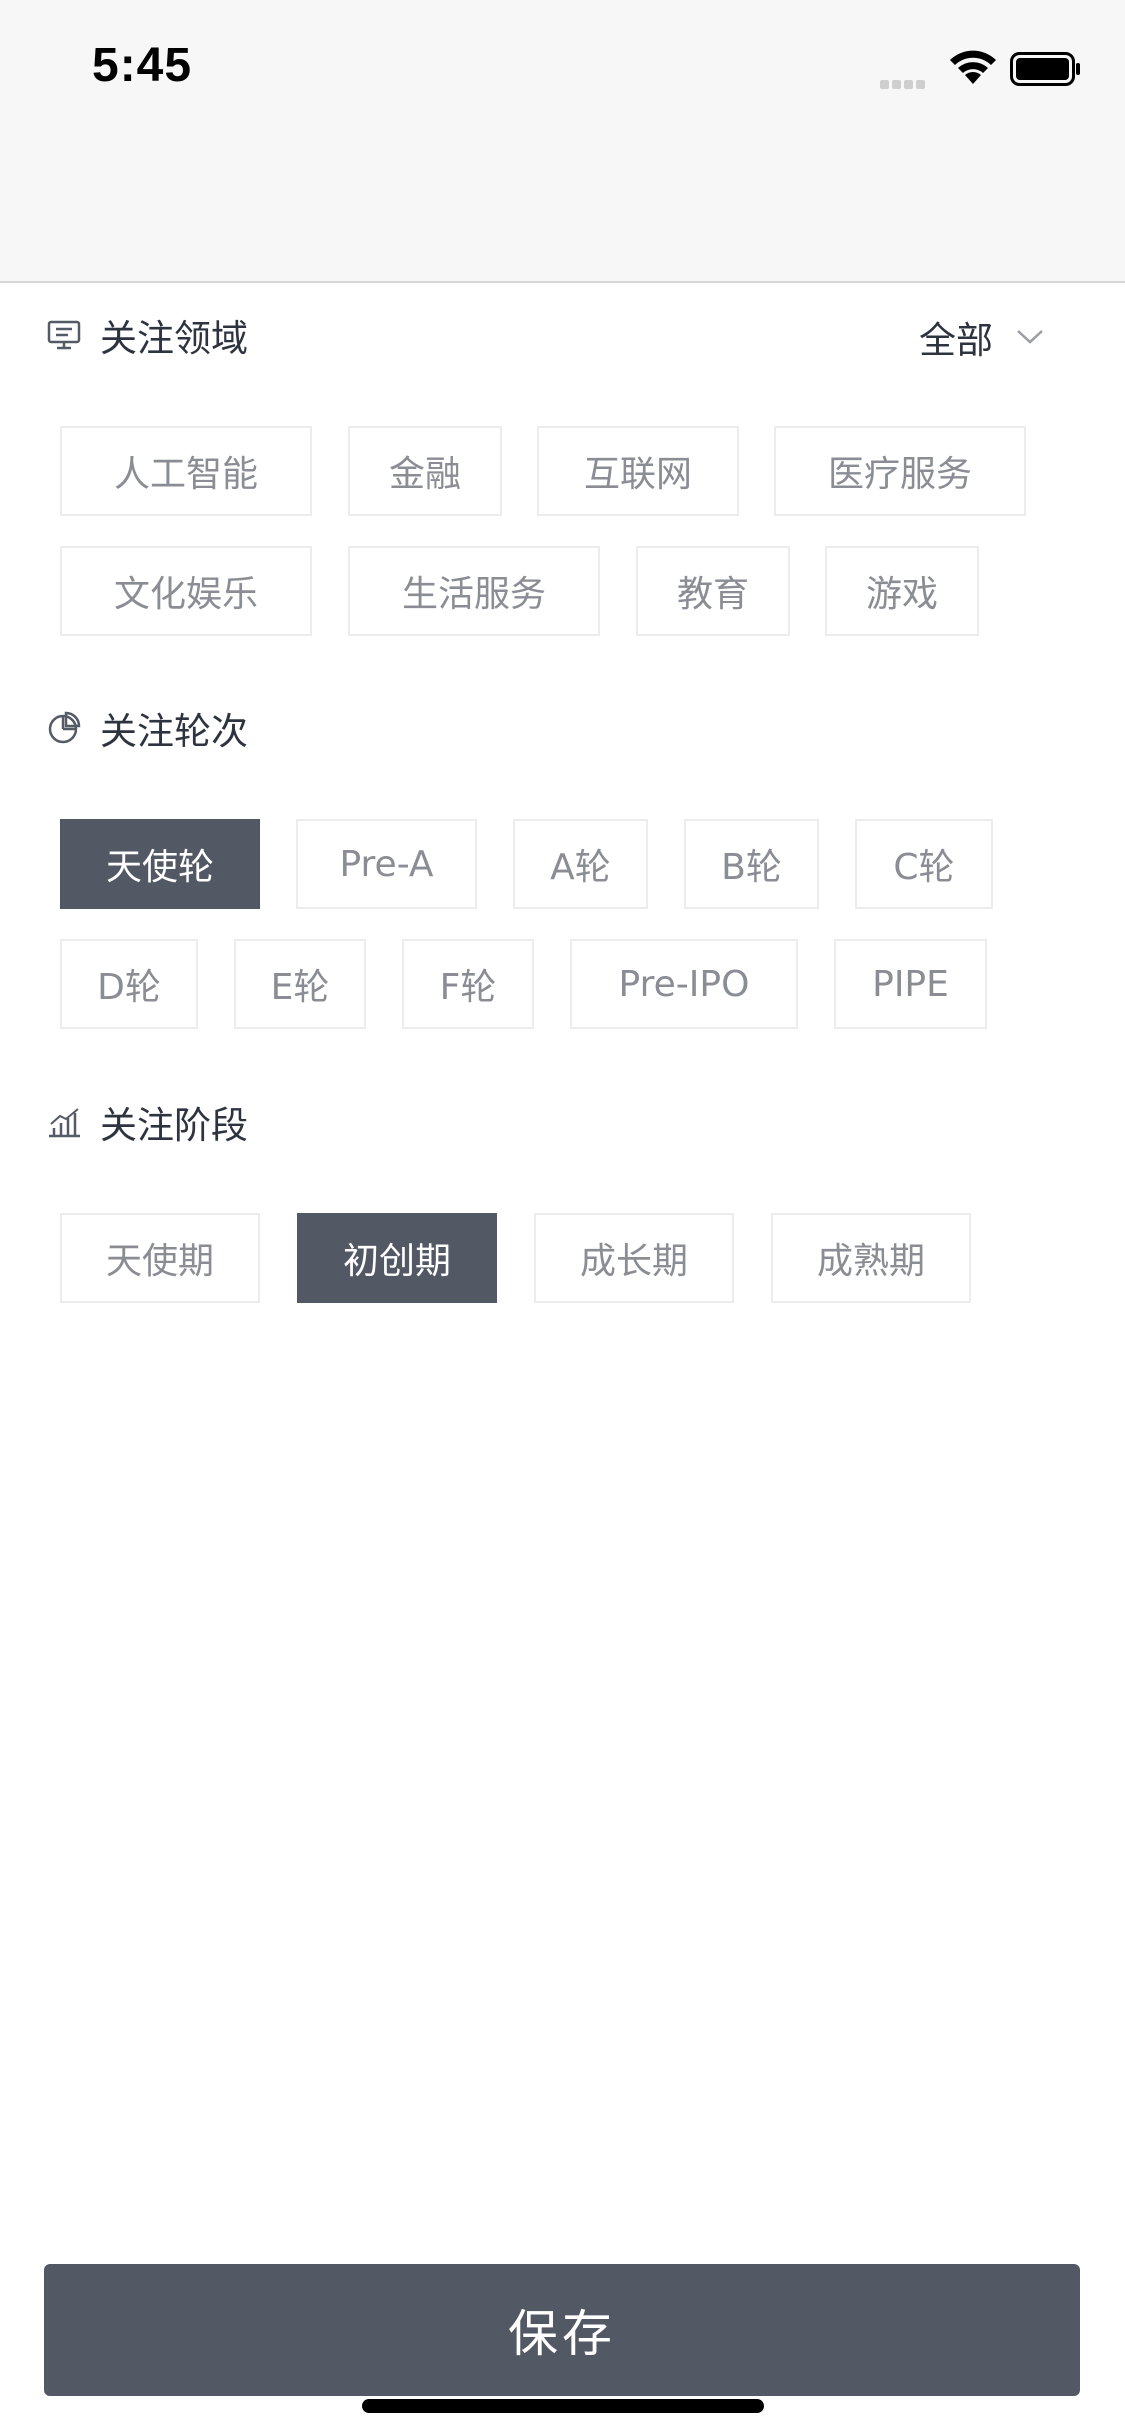 The width and height of the screenshot is (1125, 2436). Describe the element at coordinates (142, 65) in the screenshot. I see `status-time: 5:45` at that location.